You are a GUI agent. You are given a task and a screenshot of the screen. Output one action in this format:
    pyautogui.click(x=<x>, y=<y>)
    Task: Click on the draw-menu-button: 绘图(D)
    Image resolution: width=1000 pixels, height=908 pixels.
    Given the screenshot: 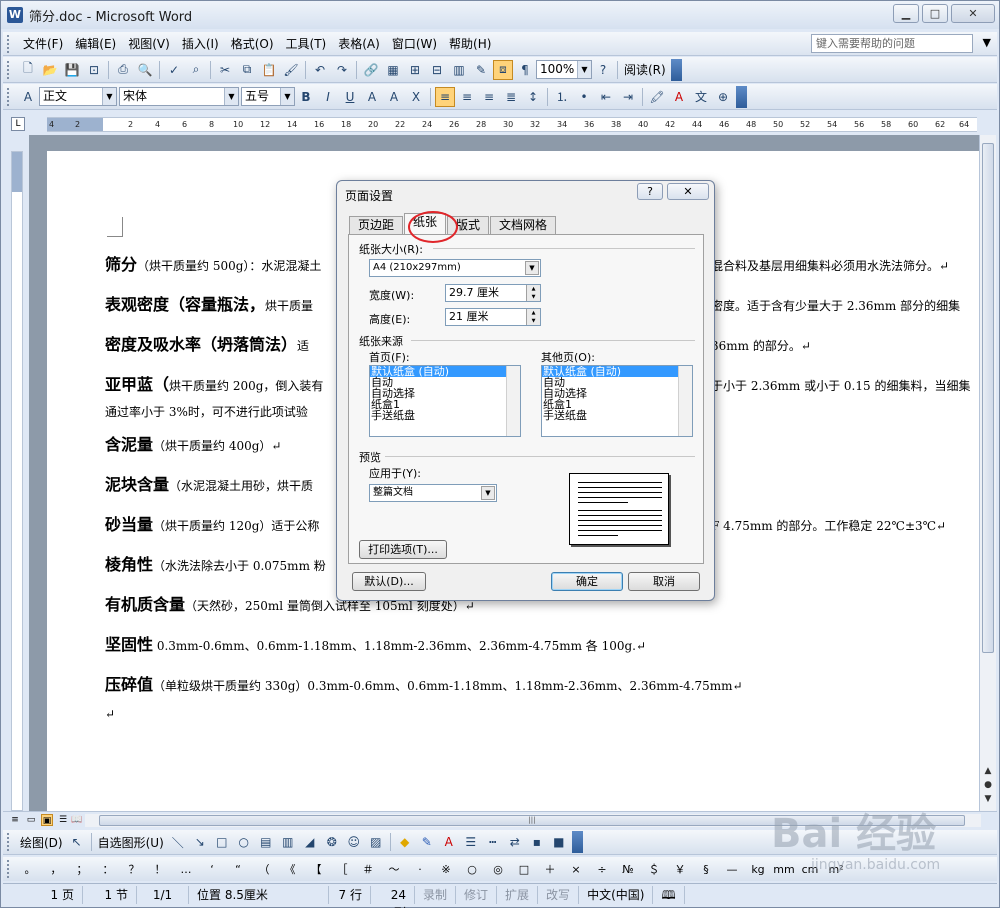 What is the action you would take?
    pyautogui.click(x=41, y=842)
    